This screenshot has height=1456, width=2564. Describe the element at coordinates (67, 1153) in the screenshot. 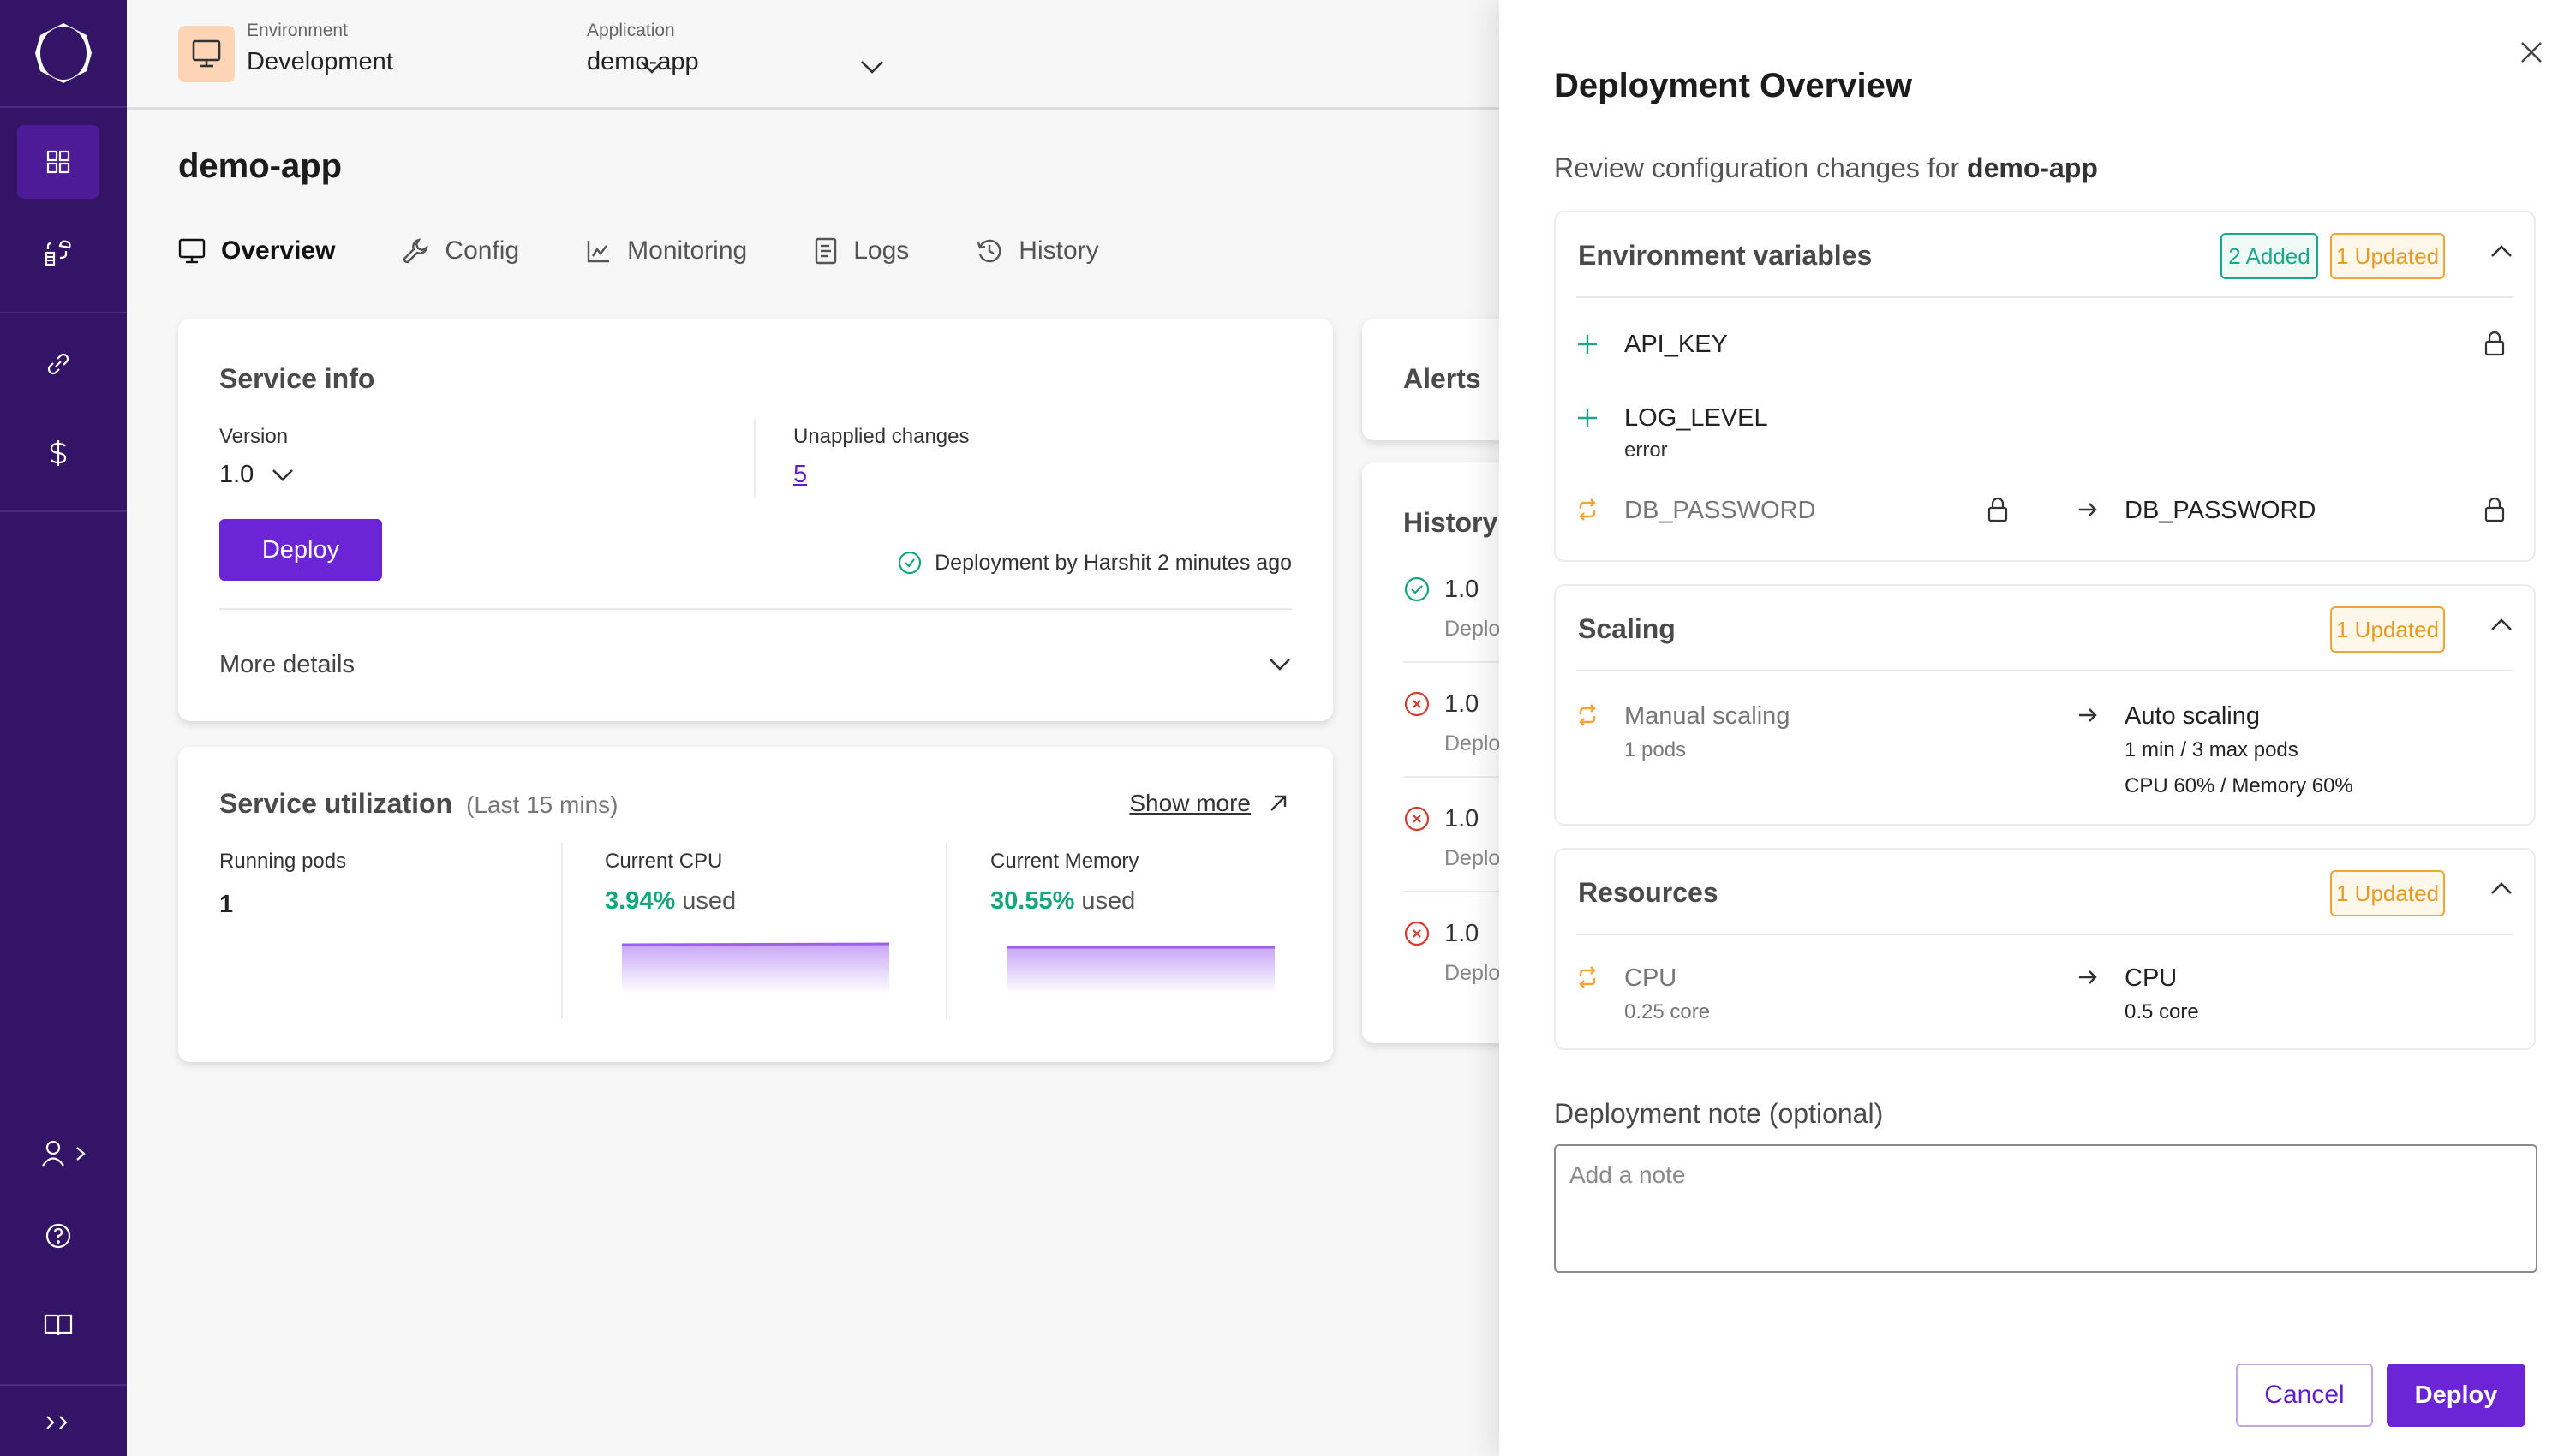

I see `sidebar-item-account` at that location.